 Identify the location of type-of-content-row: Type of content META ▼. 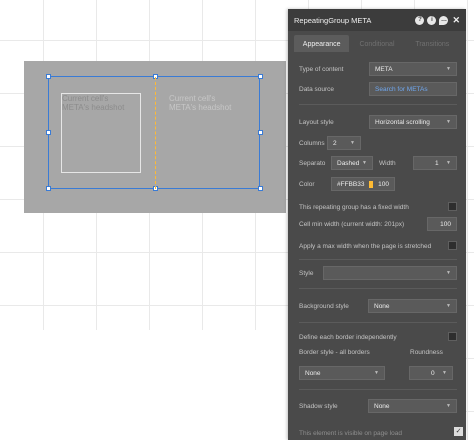
(378, 69).